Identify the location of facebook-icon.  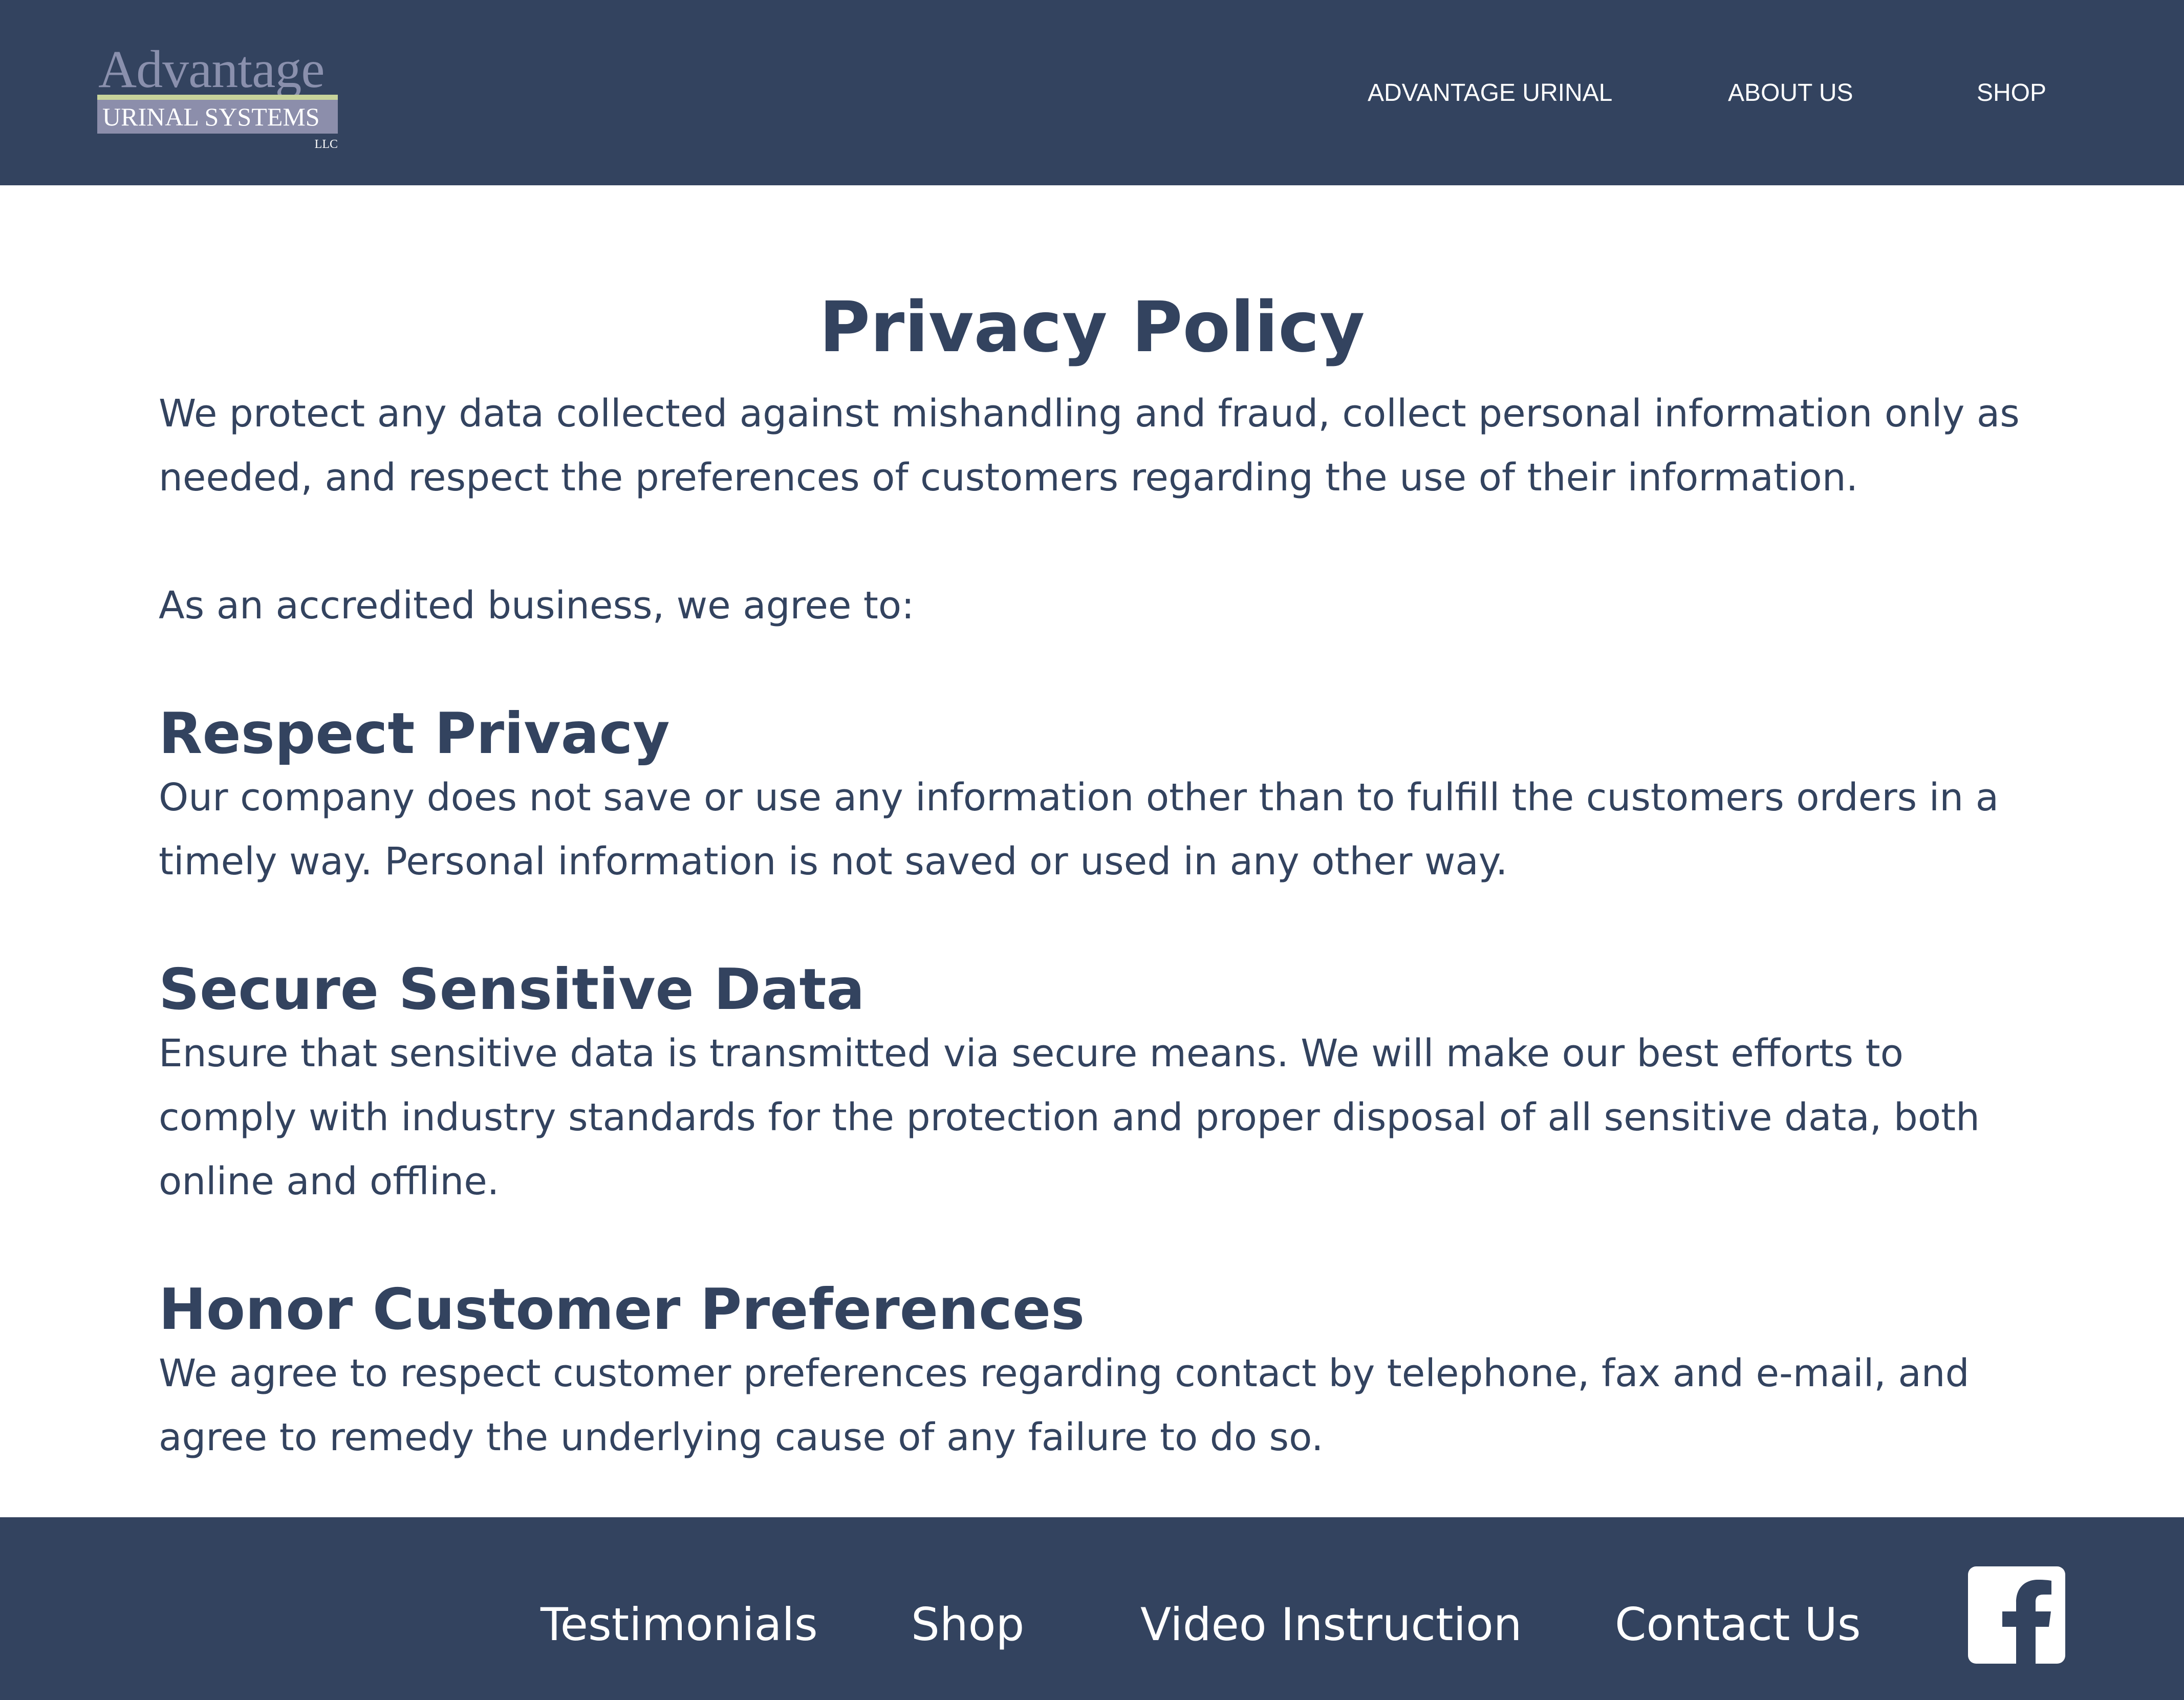
(2016, 1615).